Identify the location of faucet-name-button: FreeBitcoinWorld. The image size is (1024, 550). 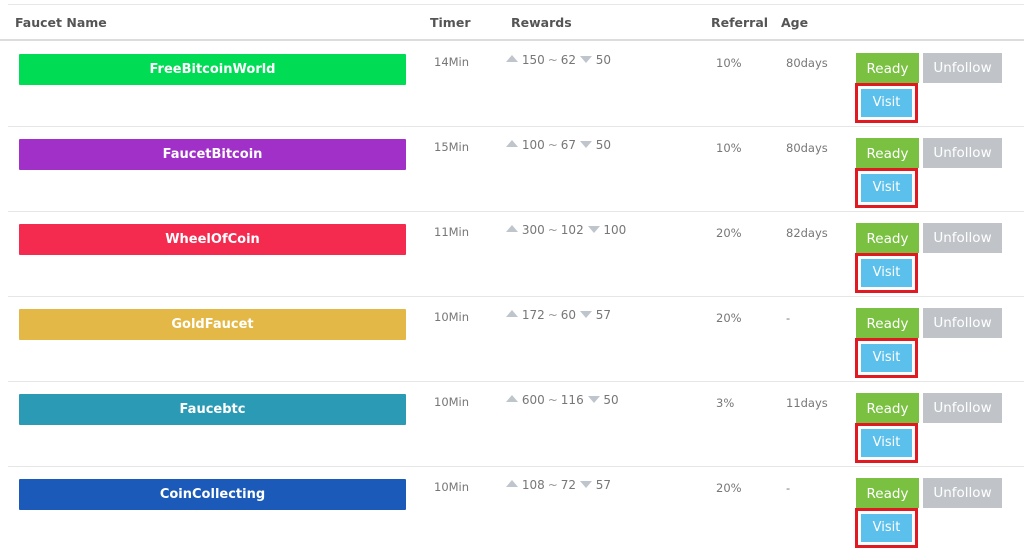
(212, 69).